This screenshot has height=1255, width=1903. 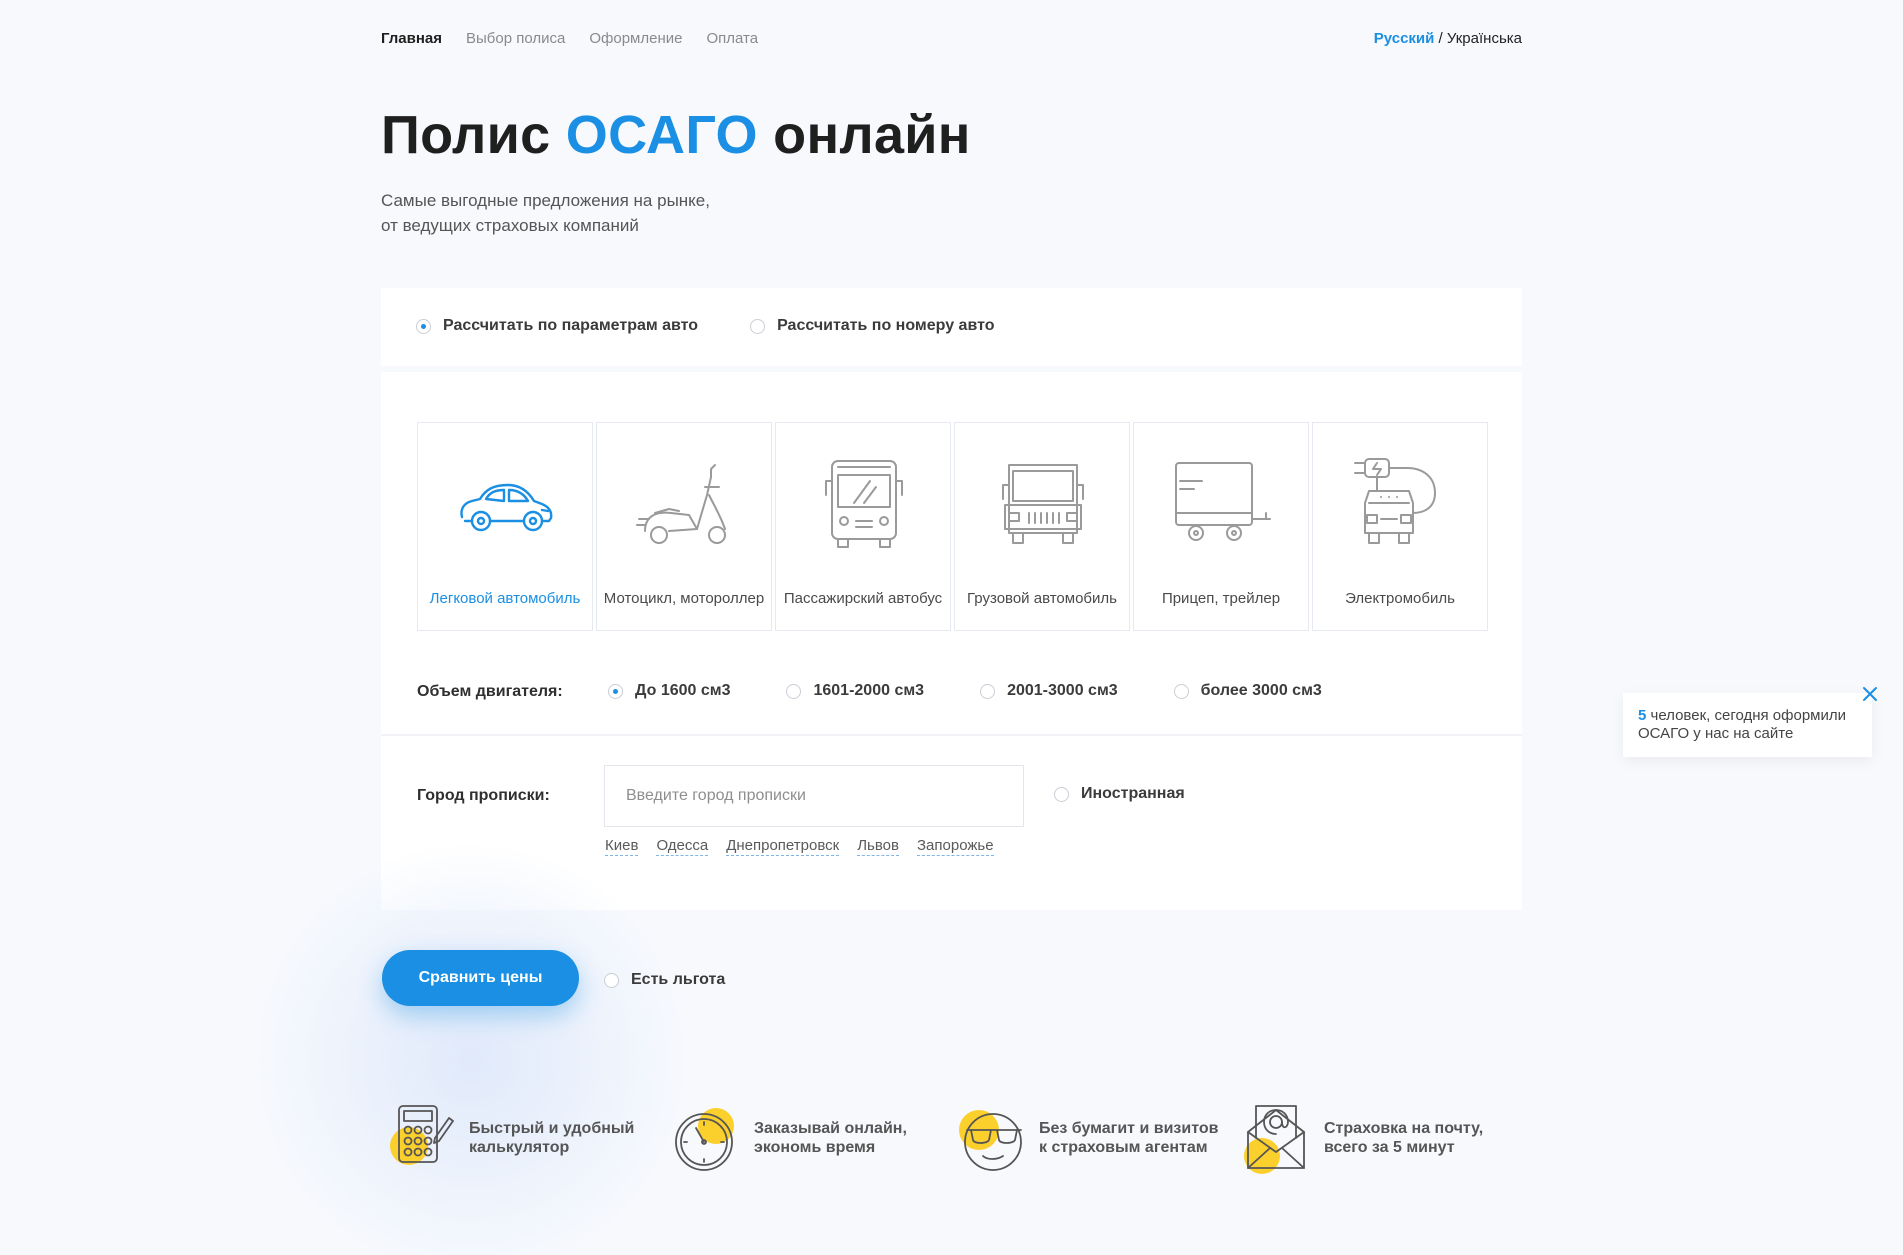 What do you see at coordinates (869, 690) in the screenshot?
I see `radio-label: 1601-2000 см3` at bounding box center [869, 690].